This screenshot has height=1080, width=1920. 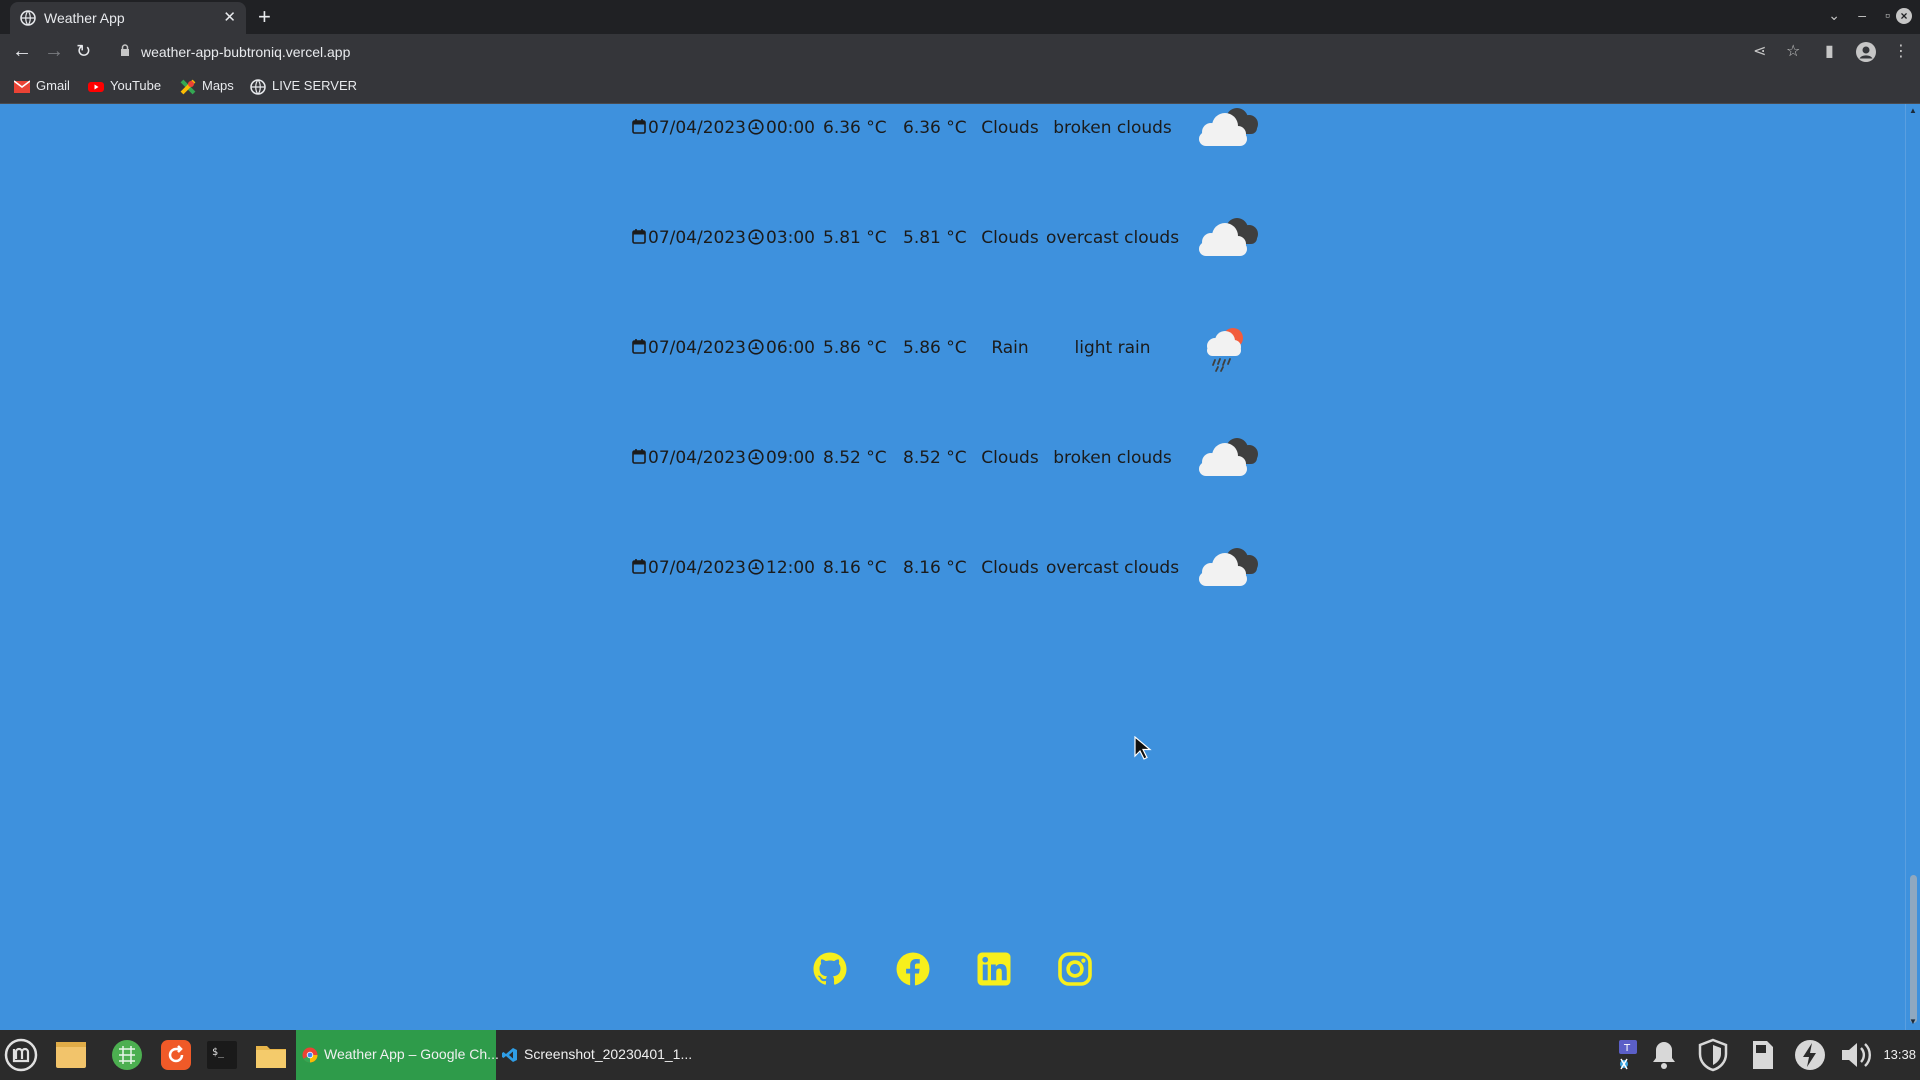 What do you see at coordinates (994, 969) in the screenshot?
I see `linkedin-icon` at bounding box center [994, 969].